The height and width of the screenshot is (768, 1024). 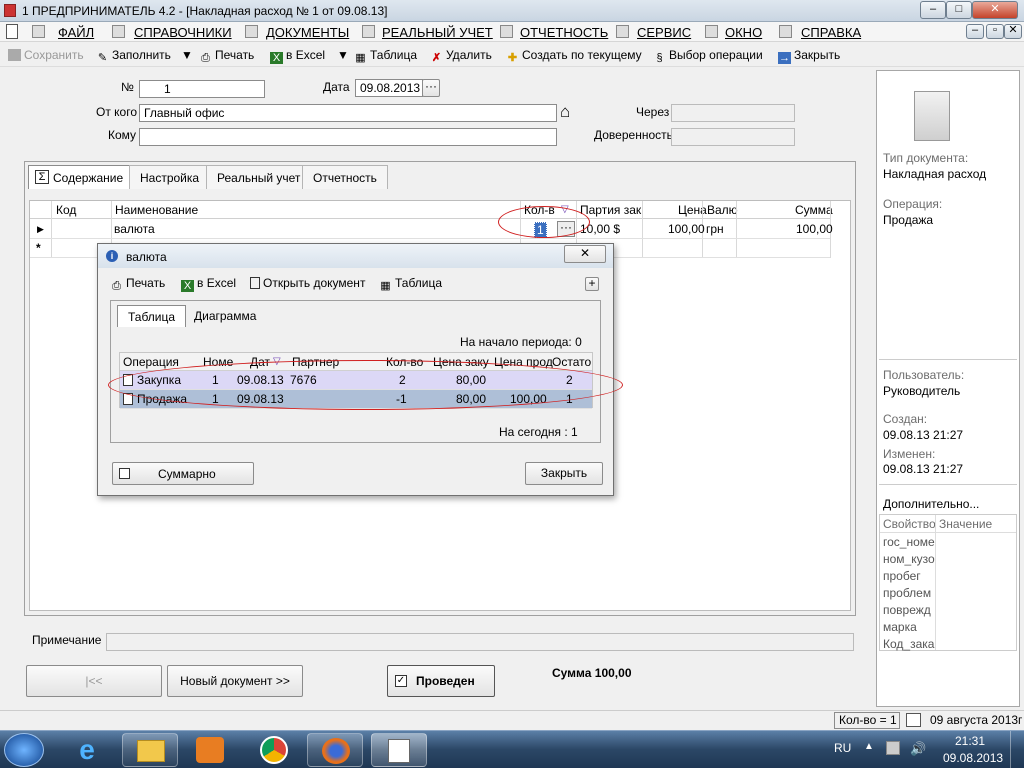 What do you see at coordinates (907, 593) in the screenshot?
I see `prop-row: проблем` at bounding box center [907, 593].